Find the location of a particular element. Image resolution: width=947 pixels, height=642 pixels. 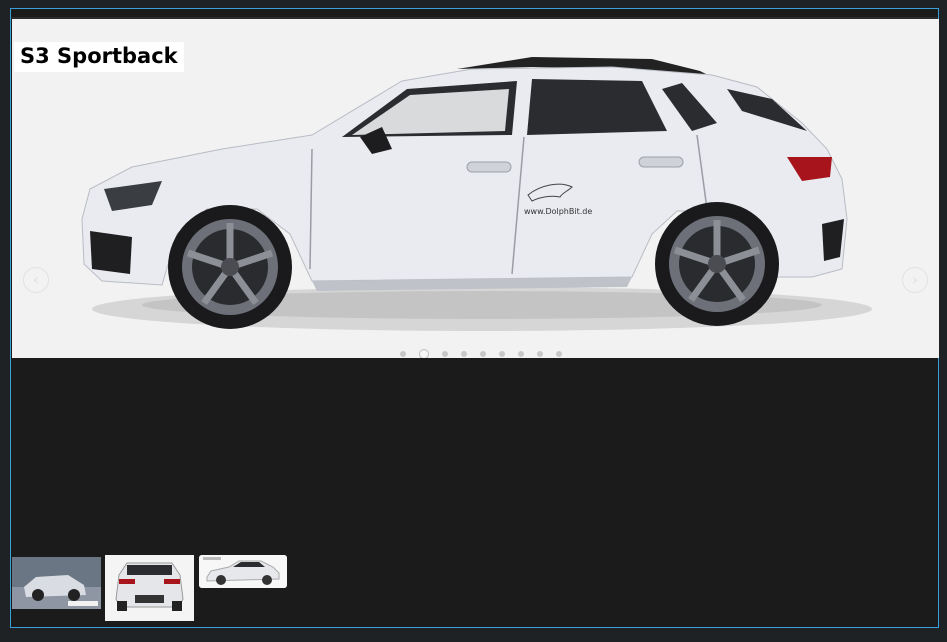

slide-title: S3 Sportback is located at coordinates (99, 57).